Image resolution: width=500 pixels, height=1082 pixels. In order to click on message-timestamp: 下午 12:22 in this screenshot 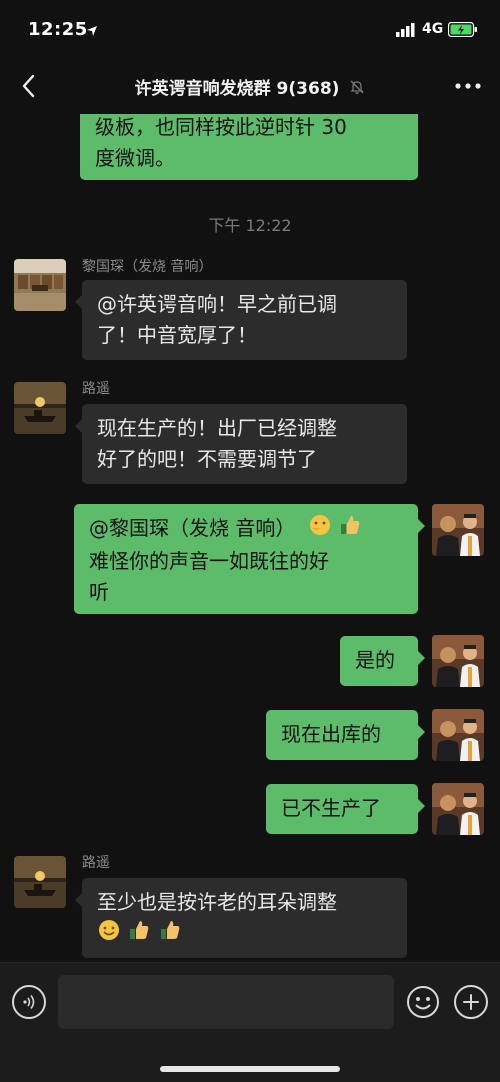, I will do `click(250, 225)`.